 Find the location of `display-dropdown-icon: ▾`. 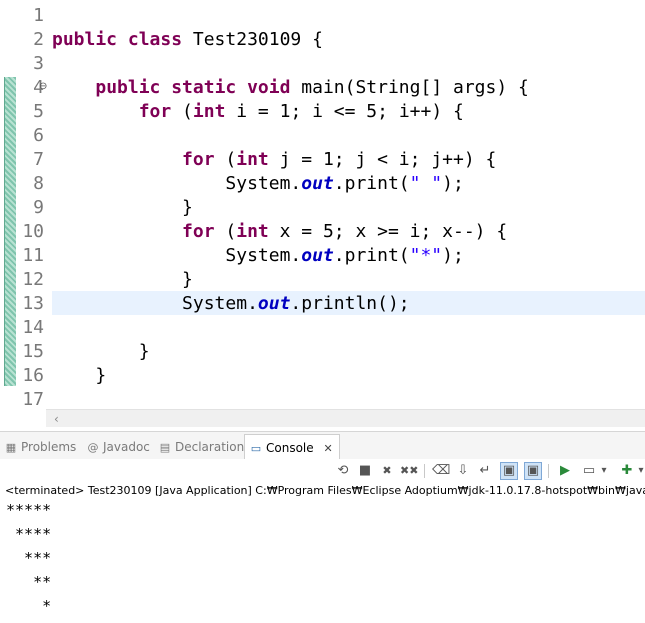

display-dropdown-icon: ▾ is located at coordinates (604, 471).